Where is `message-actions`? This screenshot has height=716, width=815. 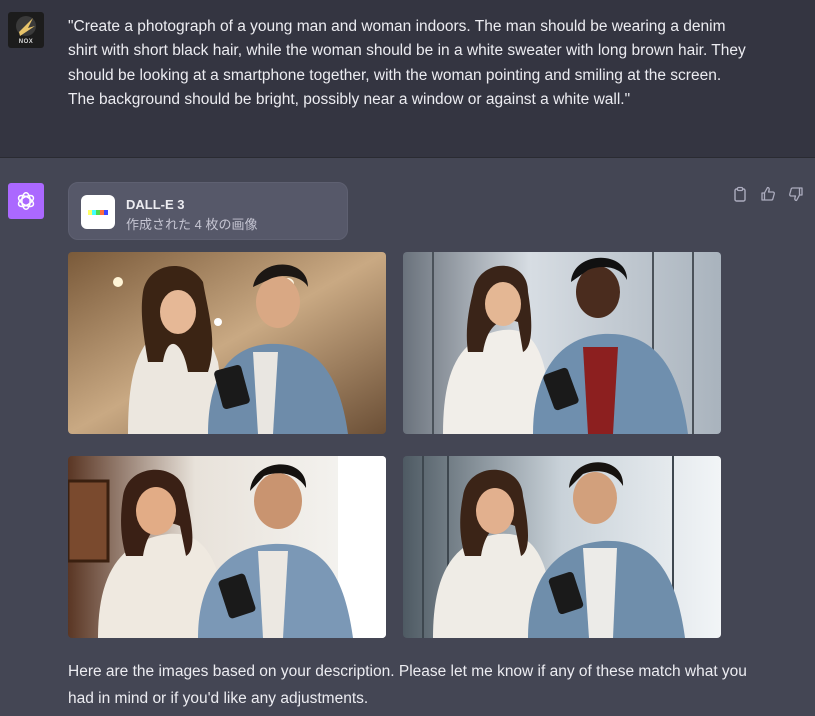 message-actions is located at coordinates (768, 194).